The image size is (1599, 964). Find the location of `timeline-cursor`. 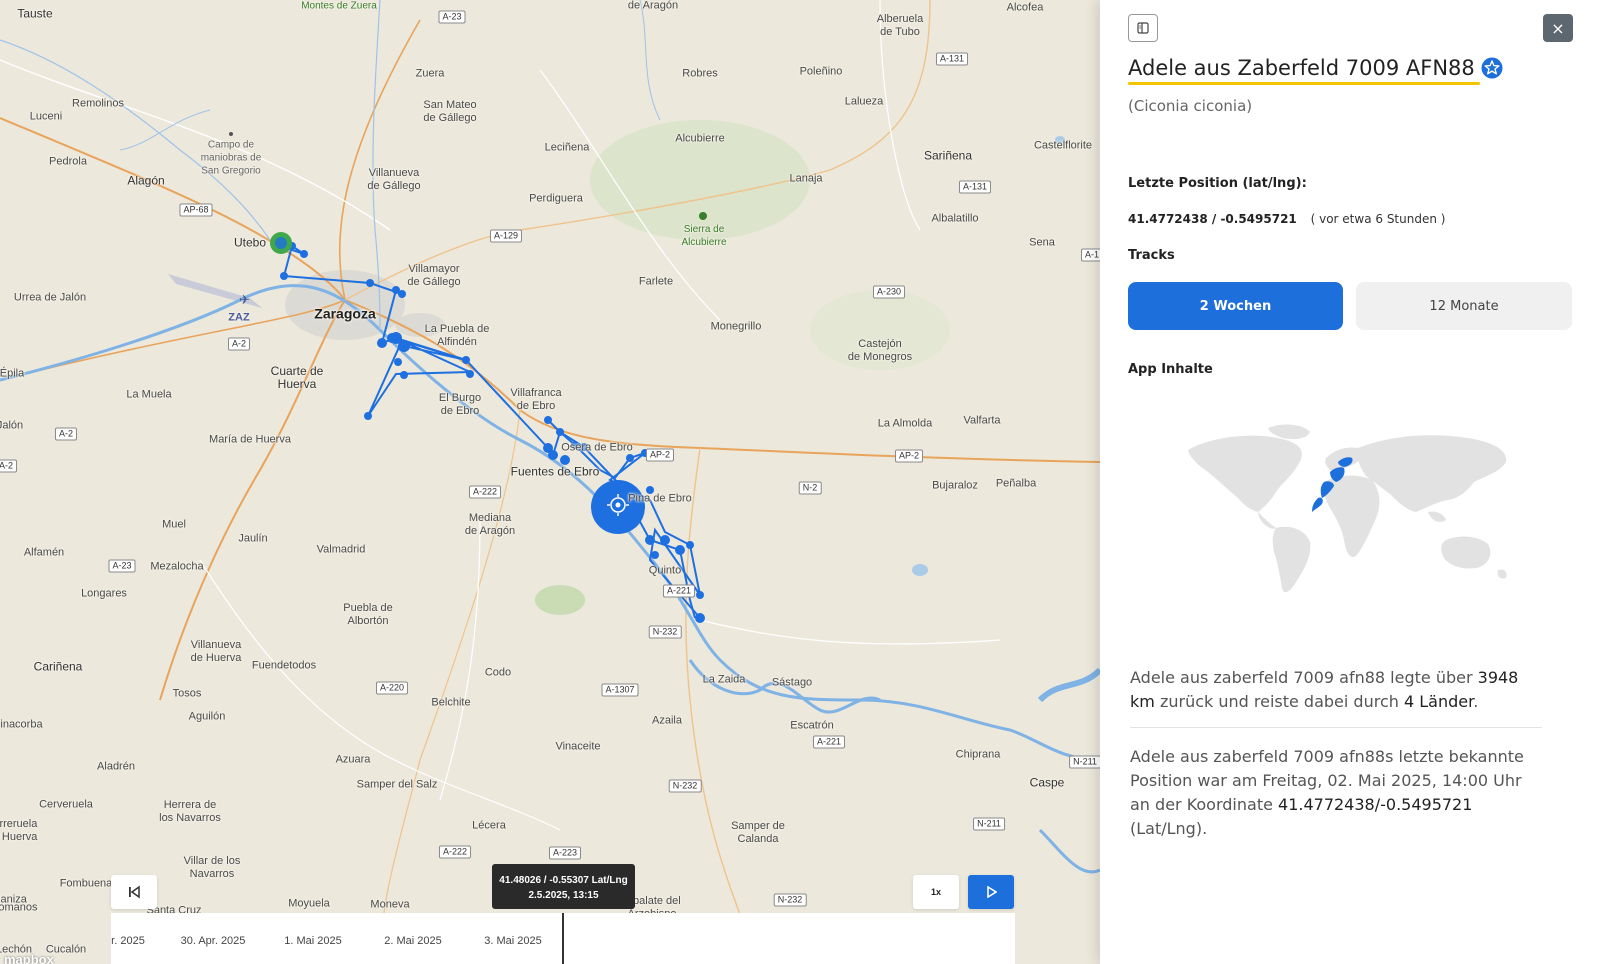

timeline-cursor is located at coordinates (563, 938).